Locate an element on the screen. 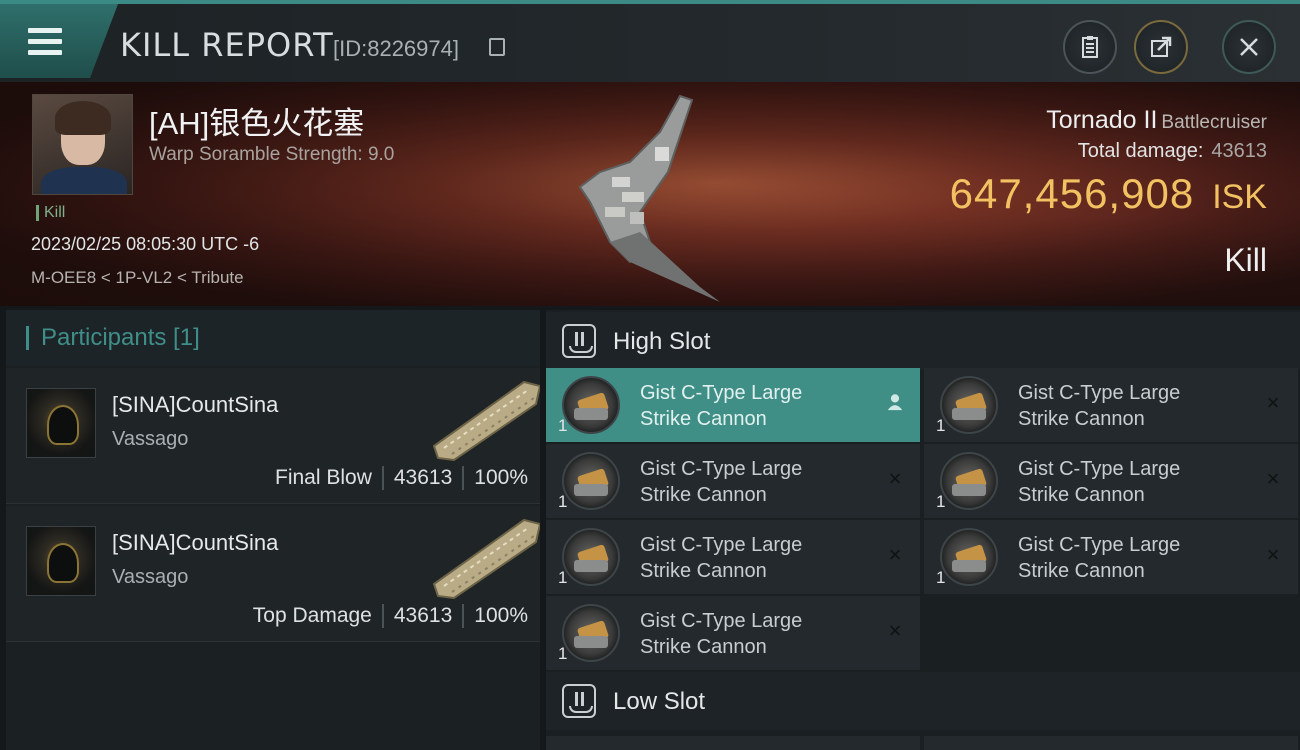 Image resolution: width=1300 pixels, height=750 pixels. participant-role: Final Blow is located at coordinates (323, 477).